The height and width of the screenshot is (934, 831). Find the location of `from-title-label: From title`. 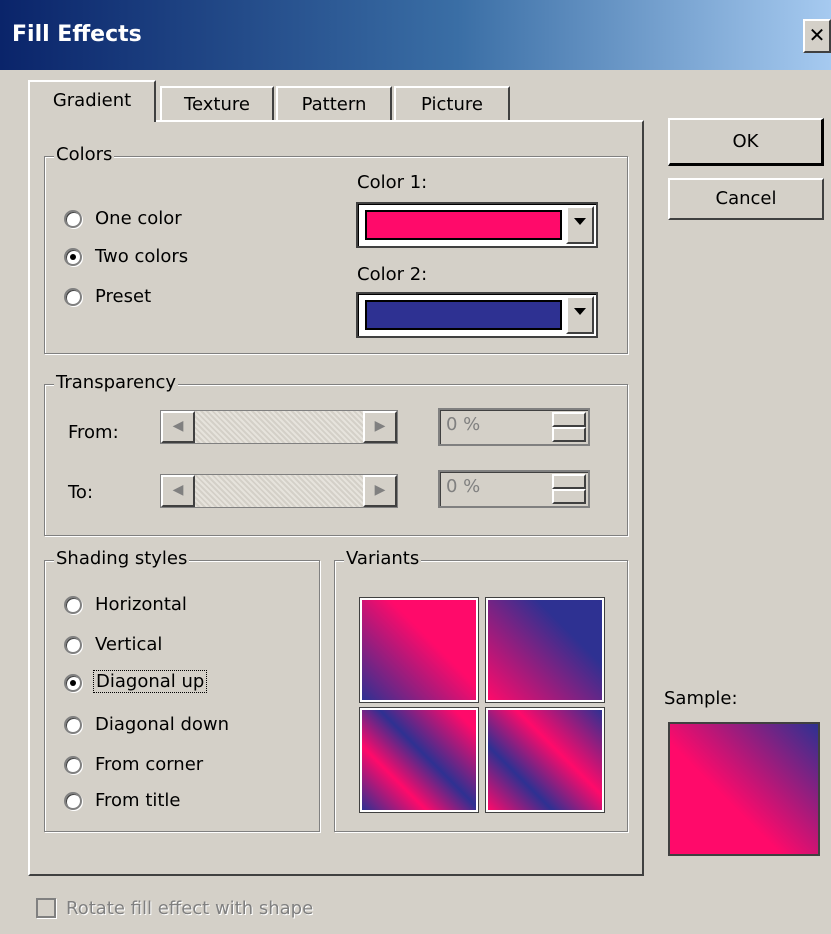

from-title-label: From title is located at coordinates (138, 800).